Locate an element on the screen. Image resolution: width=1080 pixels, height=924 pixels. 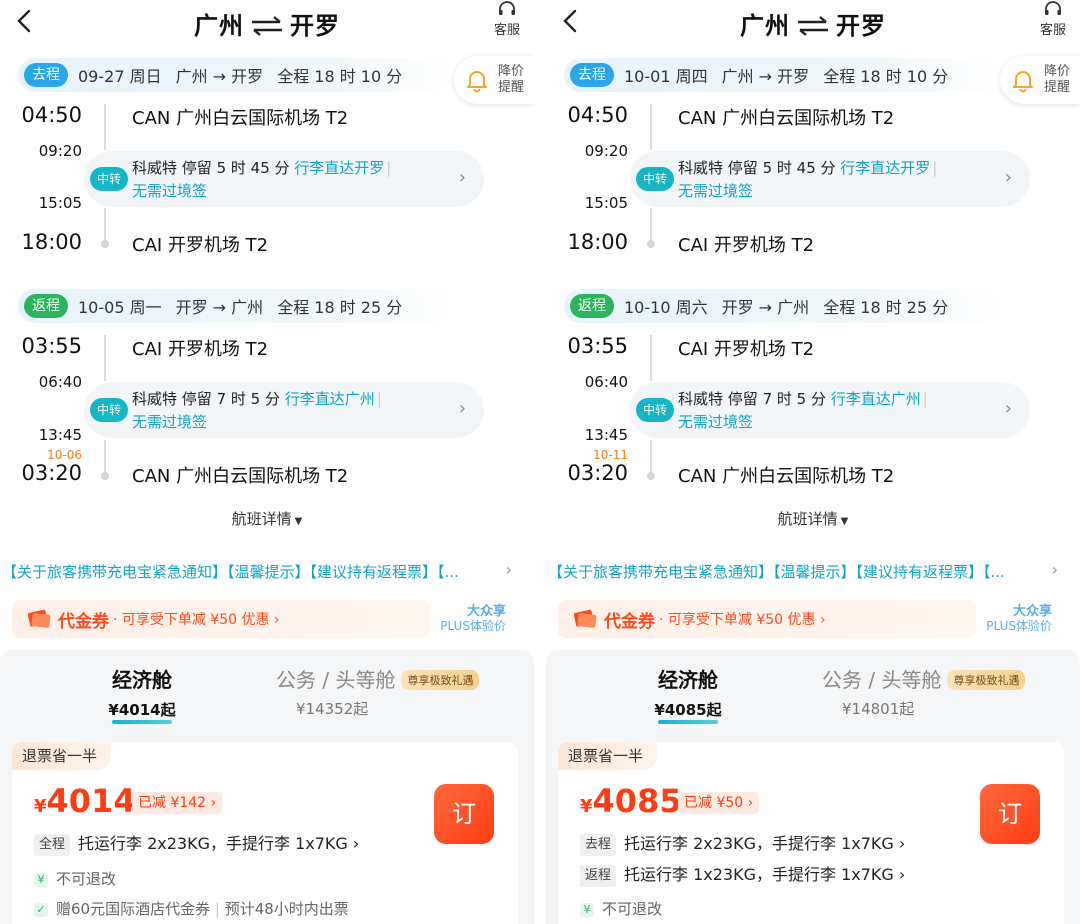
coupon-desc: · 可享受下单减 ¥50 优惠 › is located at coordinates (742, 620).